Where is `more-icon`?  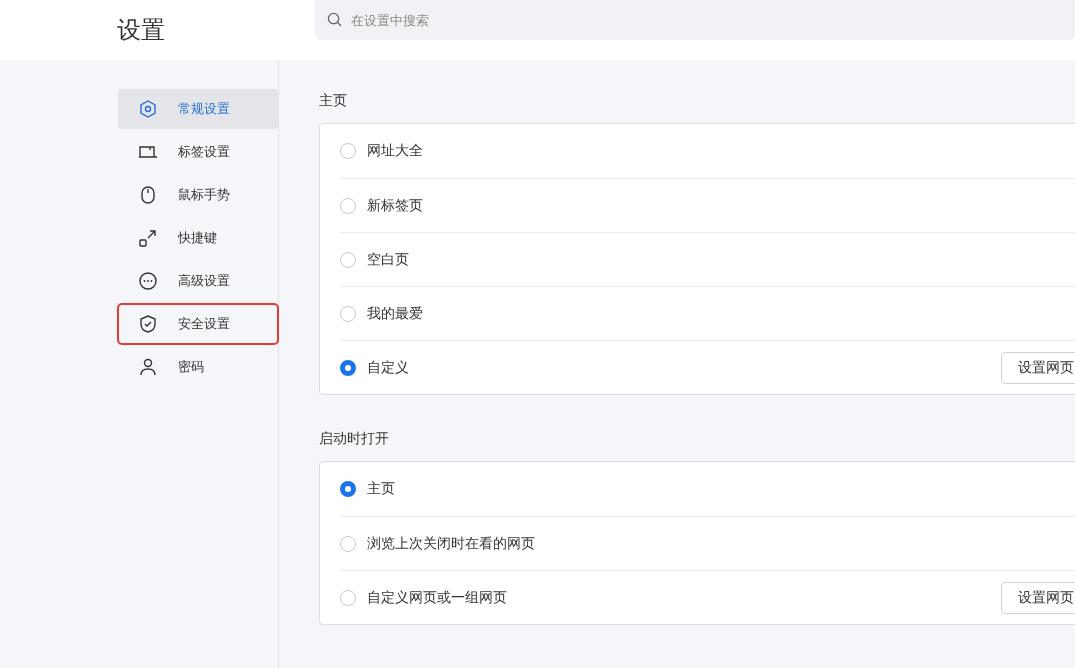 more-icon is located at coordinates (148, 281).